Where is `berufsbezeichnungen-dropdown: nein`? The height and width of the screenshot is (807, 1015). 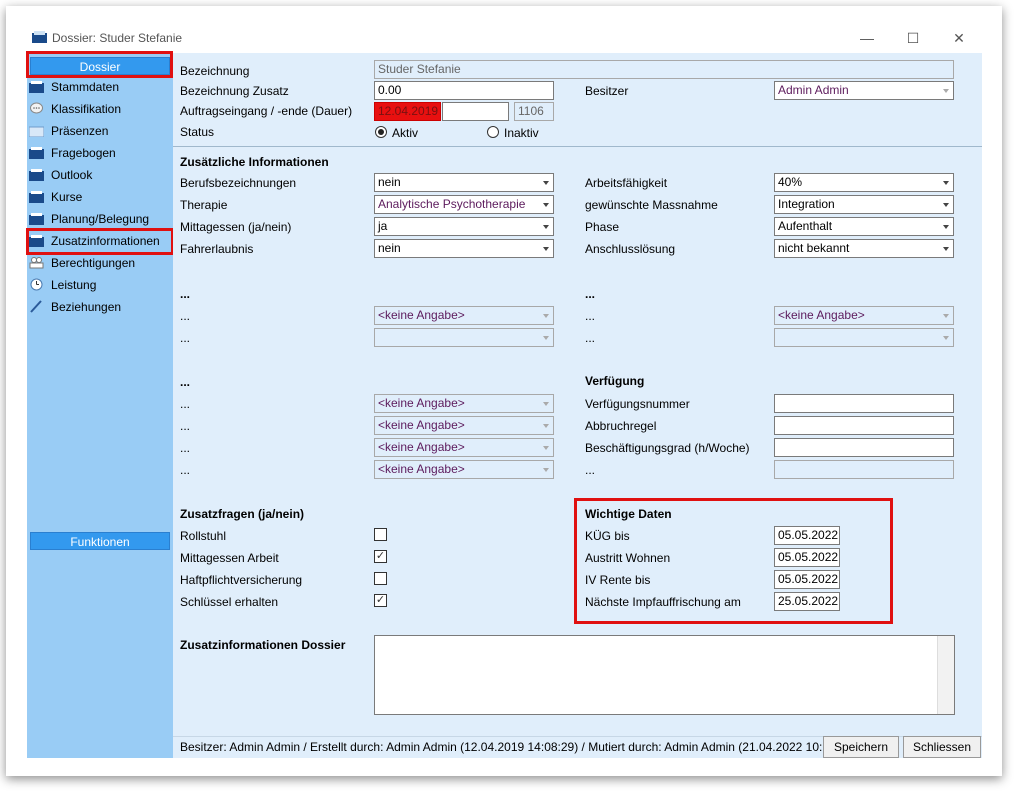
berufsbezeichnungen-dropdown: nein is located at coordinates (464, 182).